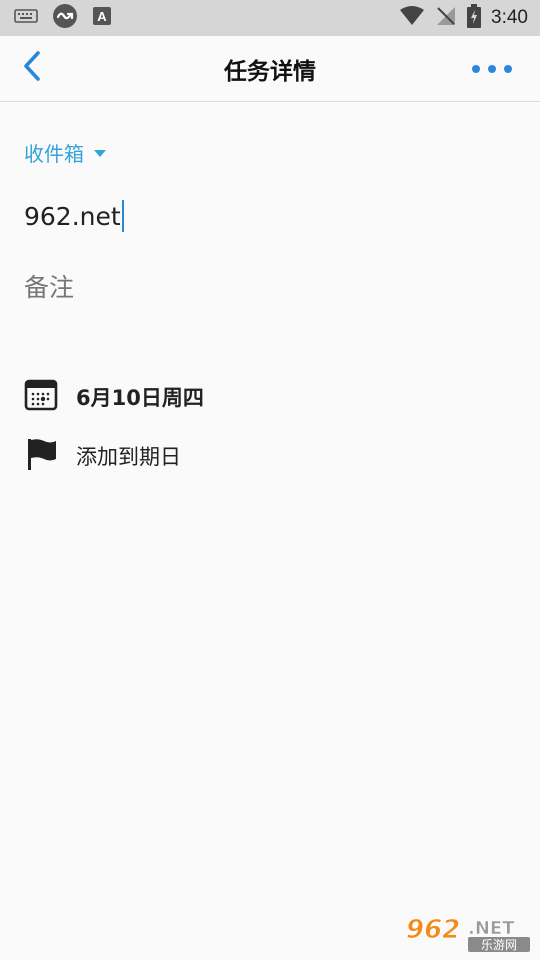  What do you see at coordinates (412, 18) in the screenshot?
I see `wifi-icon` at bounding box center [412, 18].